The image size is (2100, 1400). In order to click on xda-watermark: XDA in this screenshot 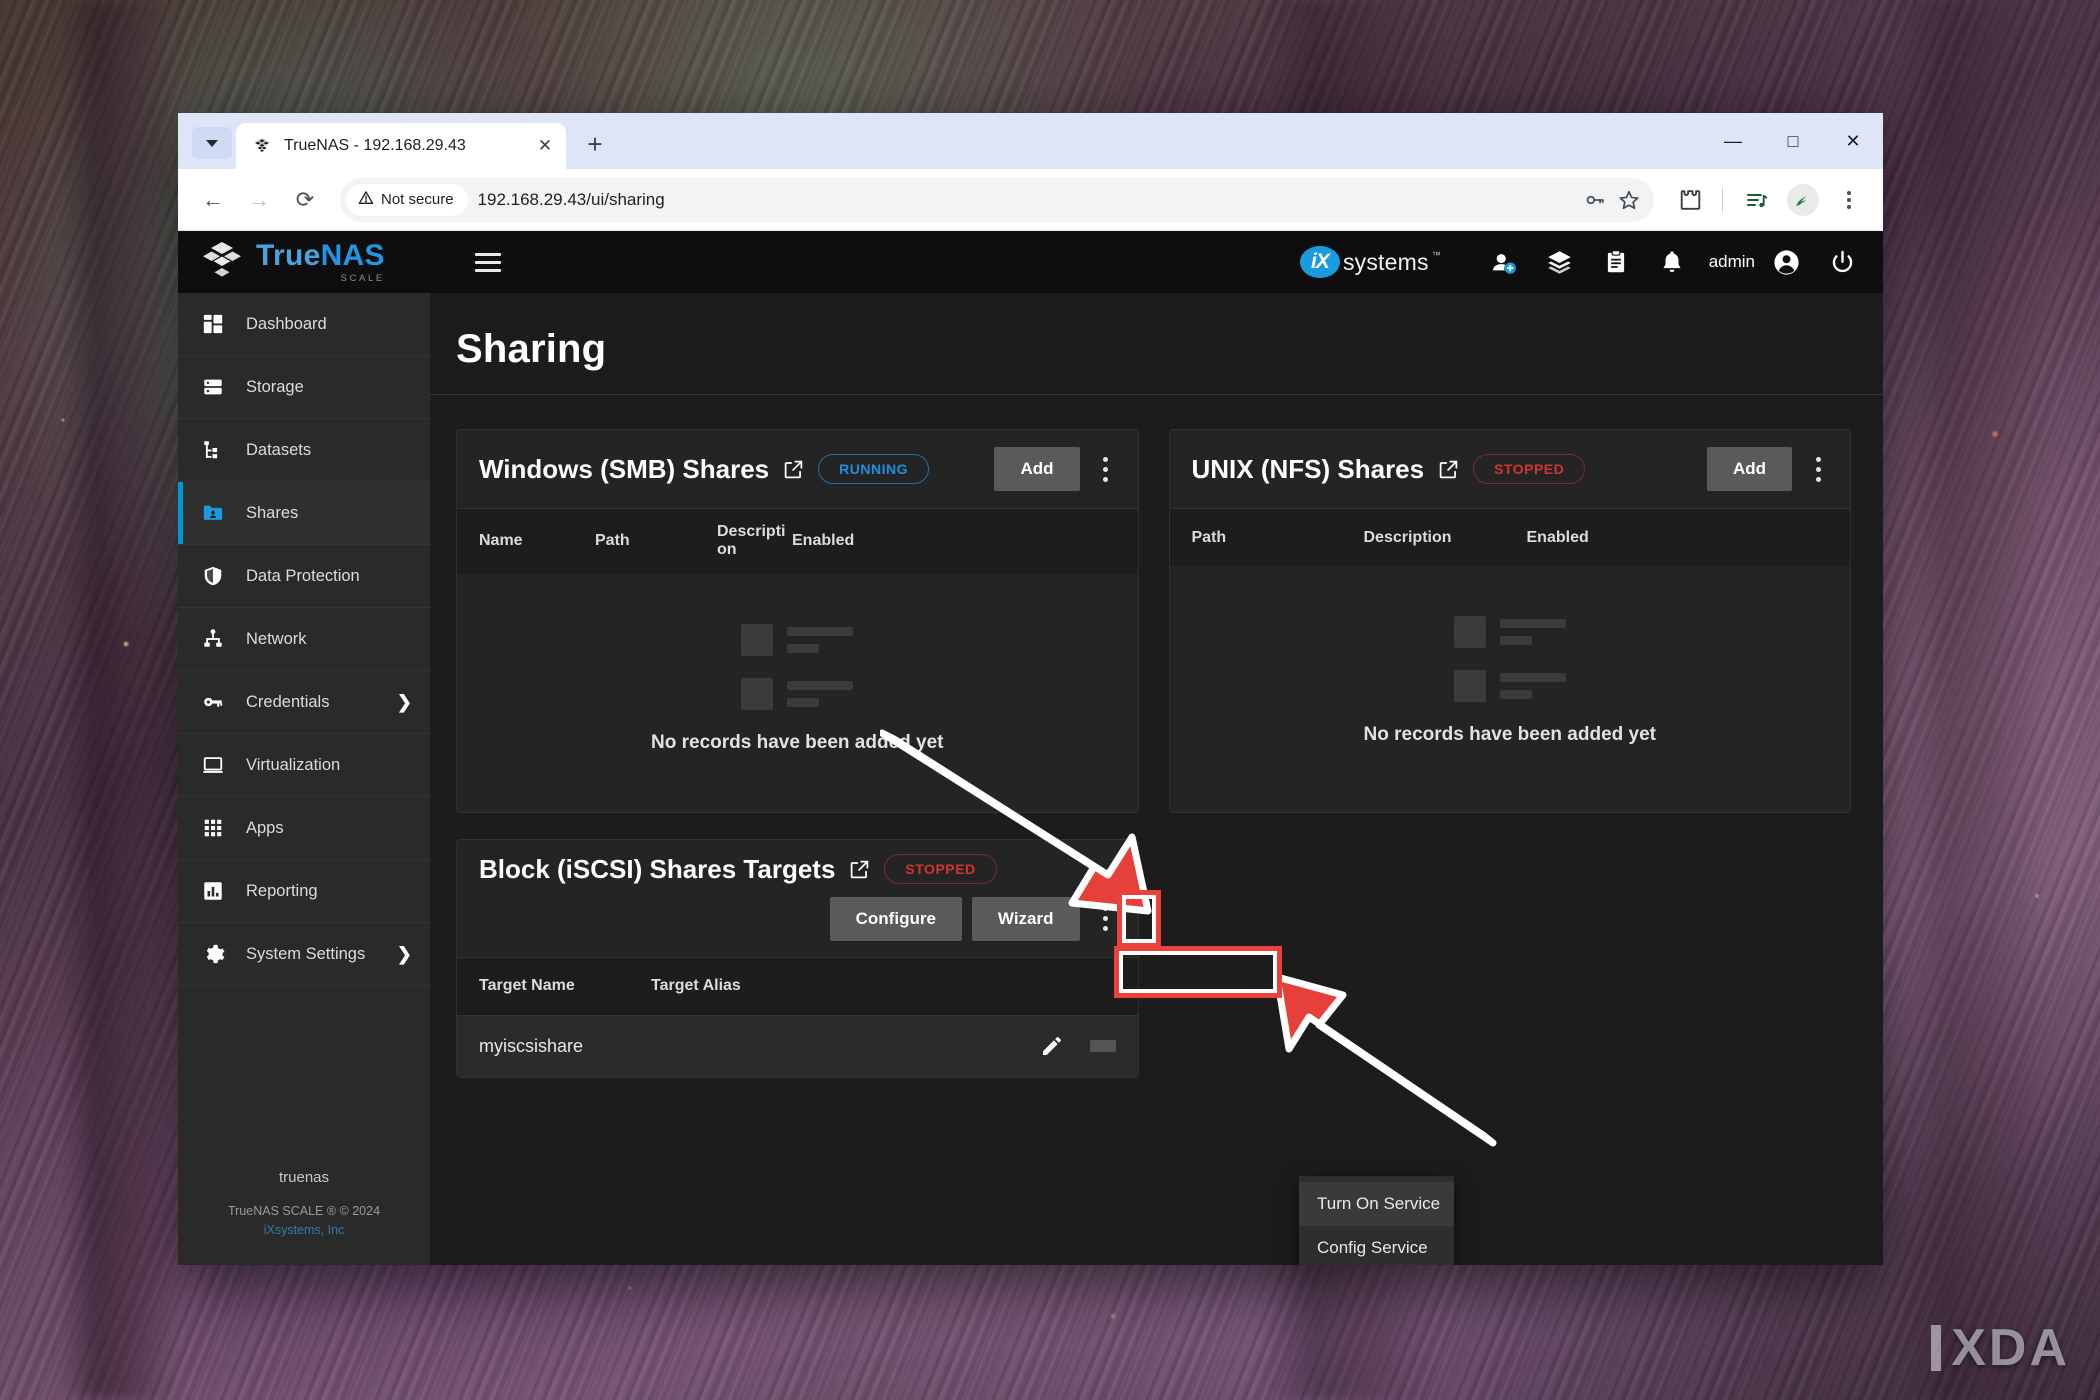, I will do `click(2000, 1348)`.